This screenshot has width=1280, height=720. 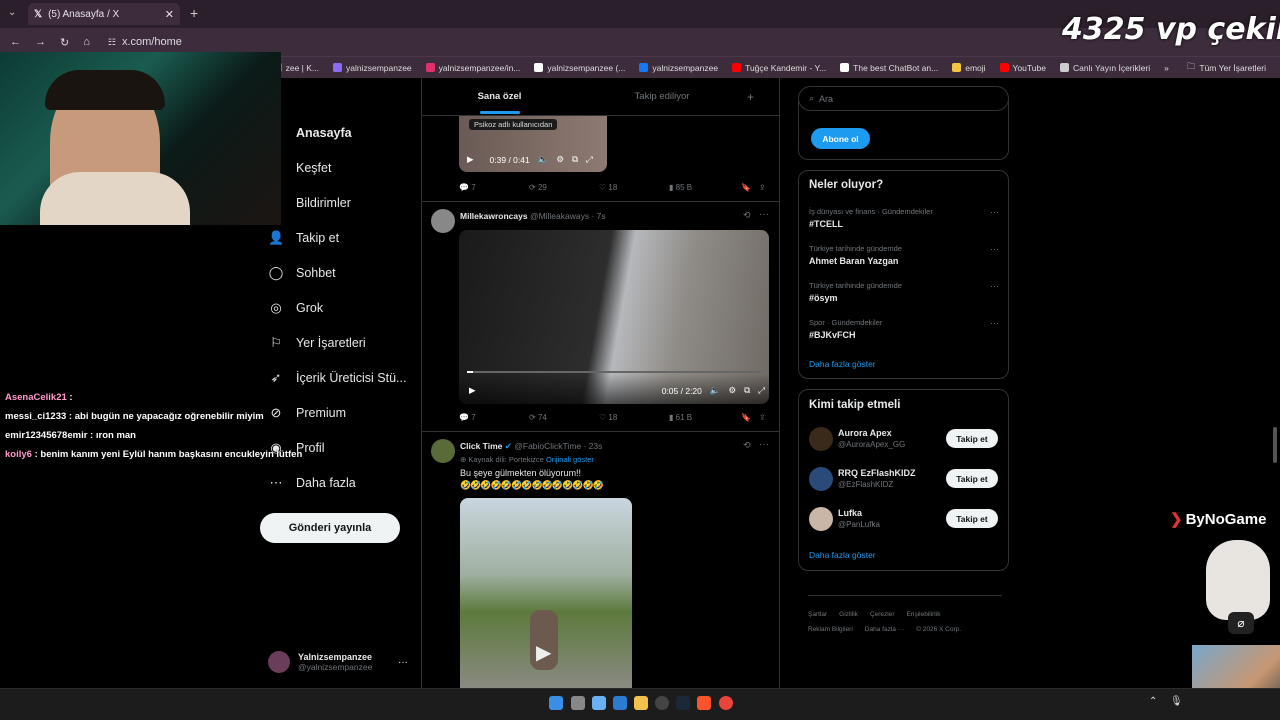 What do you see at coordinates (317, 343) in the screenshot?
I see `sidebar-item-yer-i-aretleri: ⚐ Yer İşaretleri` at bounding box center [317, 343].